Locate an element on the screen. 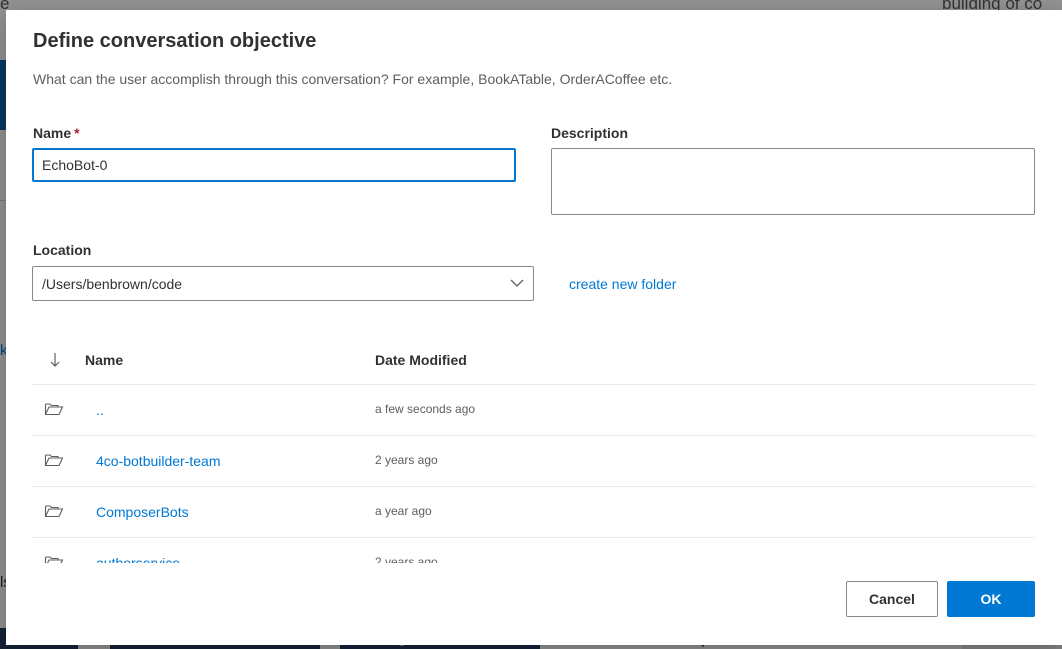 Image resolution: width=1062 pixels, height=649 pixels. location-dropdown: /Users/benbrown/code is located at coordinates (283, 283).